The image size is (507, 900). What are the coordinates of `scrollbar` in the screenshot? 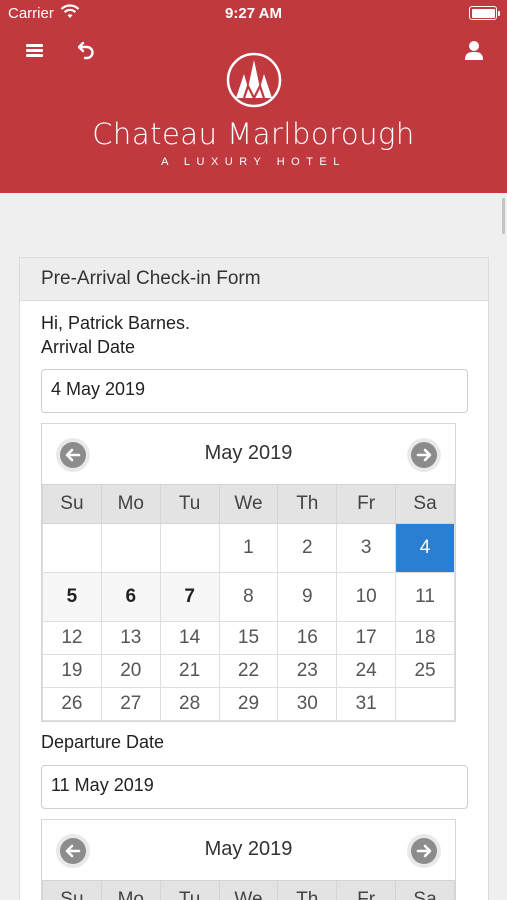 It's located at (503, 216).